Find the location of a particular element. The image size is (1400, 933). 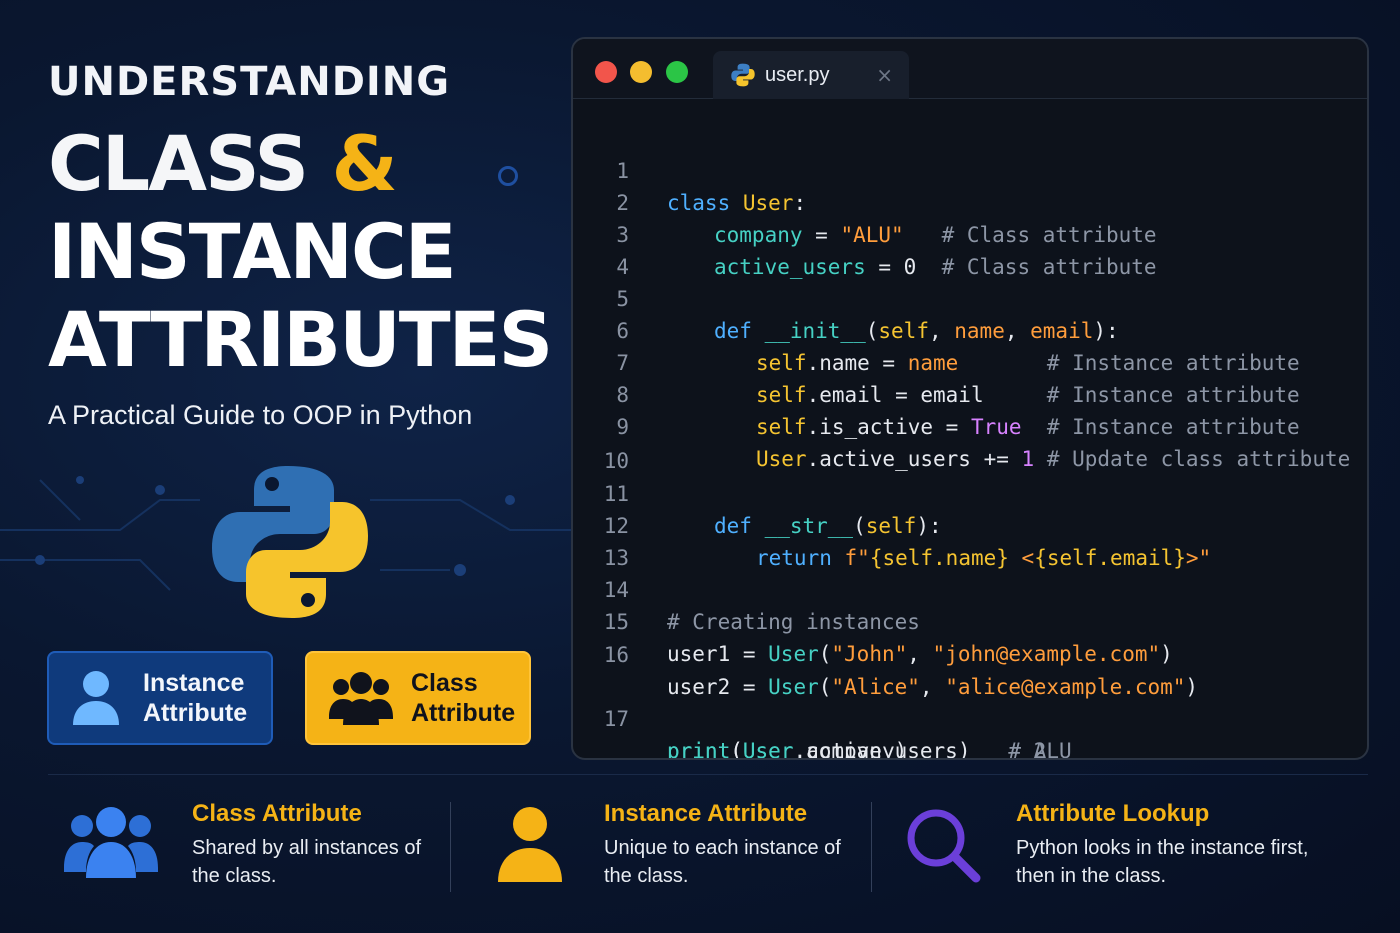

feature-title: Attribute Lookup is located at coordinates (1113, 813).